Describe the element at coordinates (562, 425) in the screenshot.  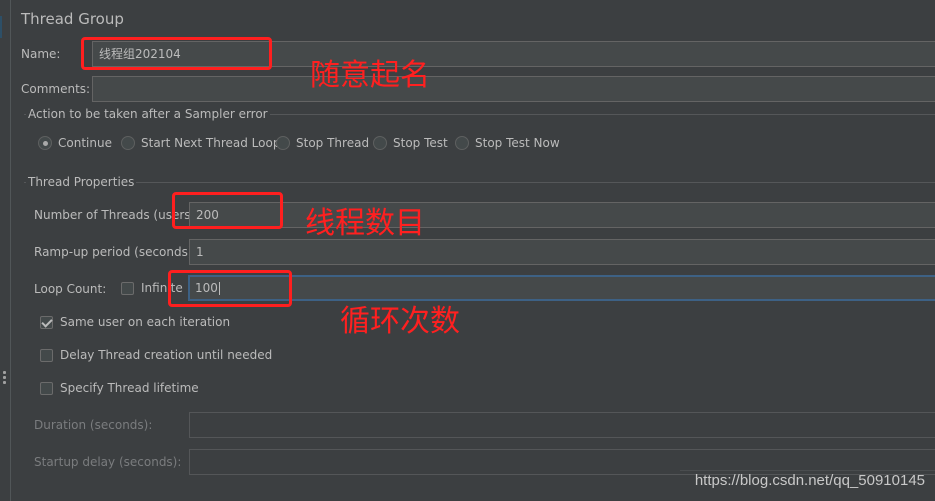
I see `duration-input` at that location.